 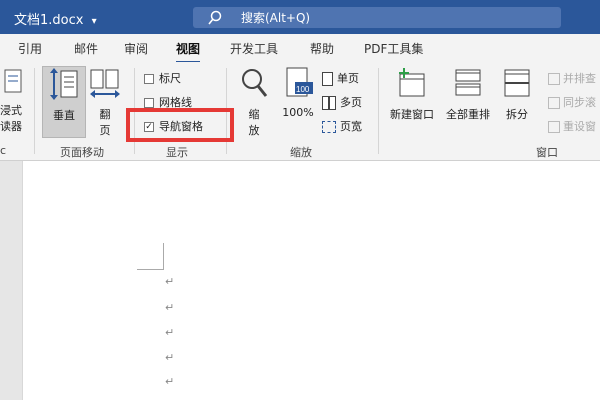 What do you see at coordinates (254, 102) in the screenshot?
I see `zoom-button: 缩 放` at bounding box center [254, 102].